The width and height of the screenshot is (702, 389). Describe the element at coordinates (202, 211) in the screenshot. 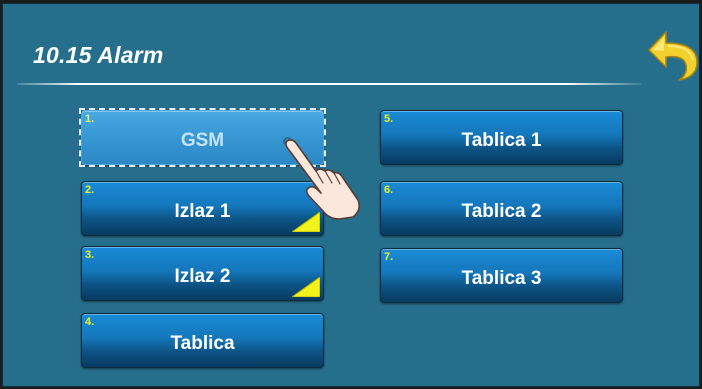

I see `button-label: Izlaz 1` at that location.